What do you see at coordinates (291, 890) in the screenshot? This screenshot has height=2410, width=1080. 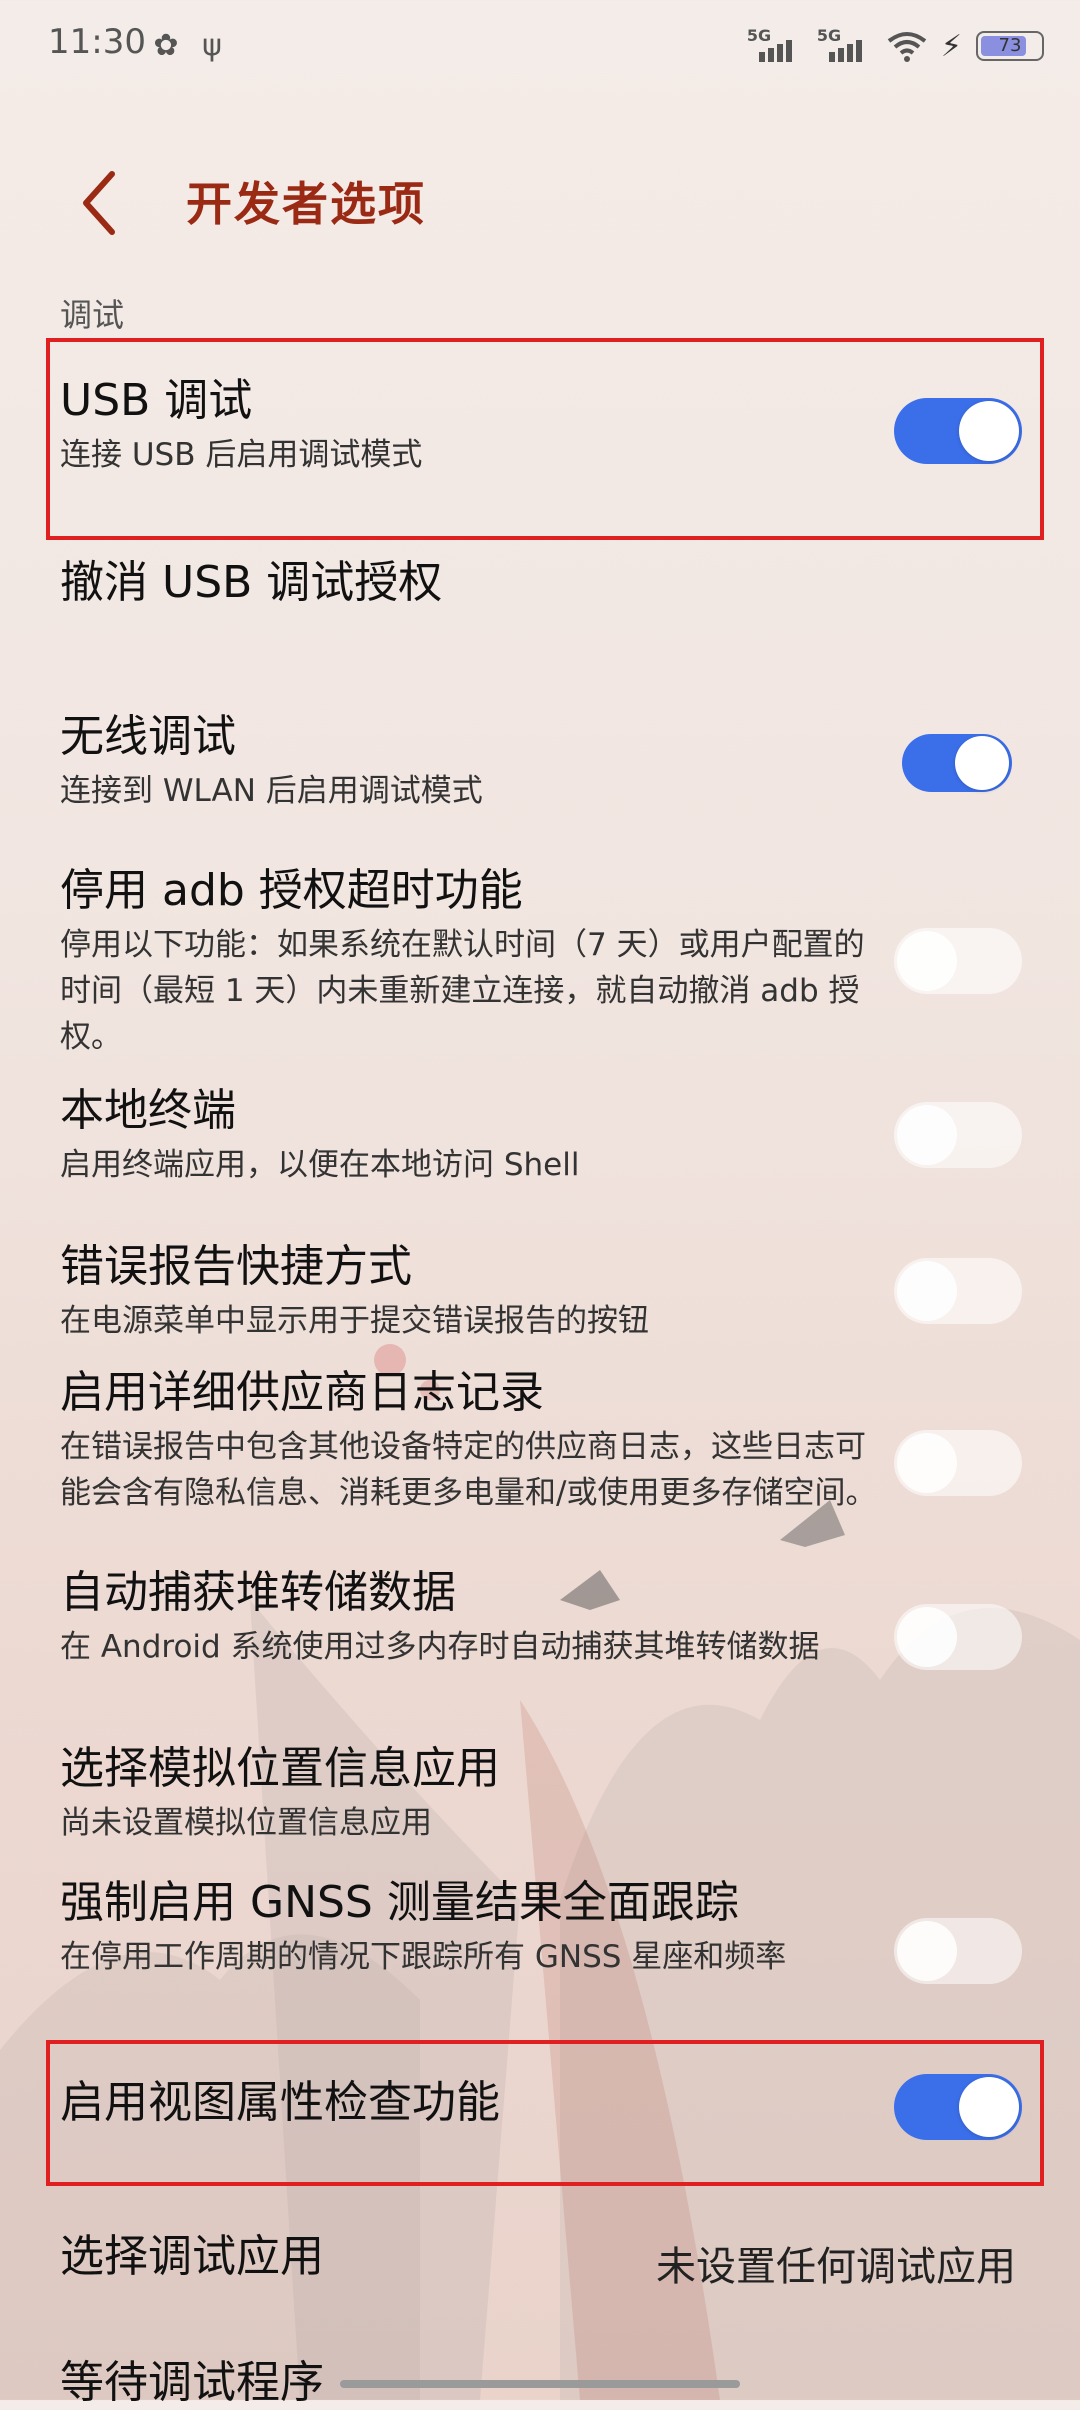 I see `setting-title: 停用 adb 授权超时功能` at bounding box center [291, 890].